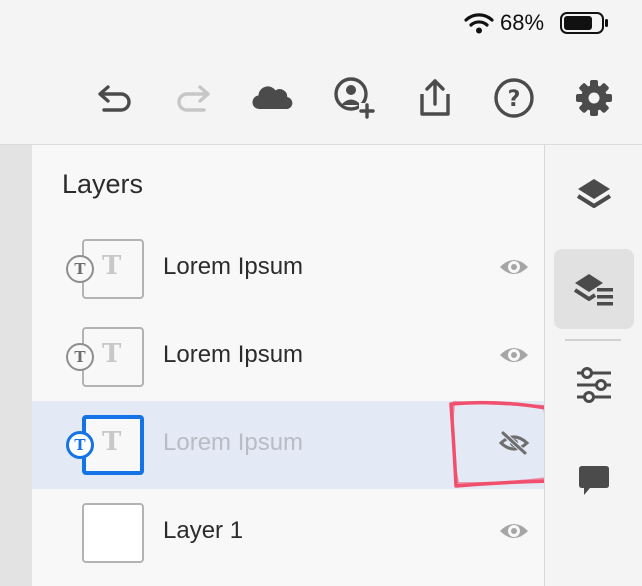 This screenshot has height=586, width=642. I want to click on cloud-icon, so click(272, 98).